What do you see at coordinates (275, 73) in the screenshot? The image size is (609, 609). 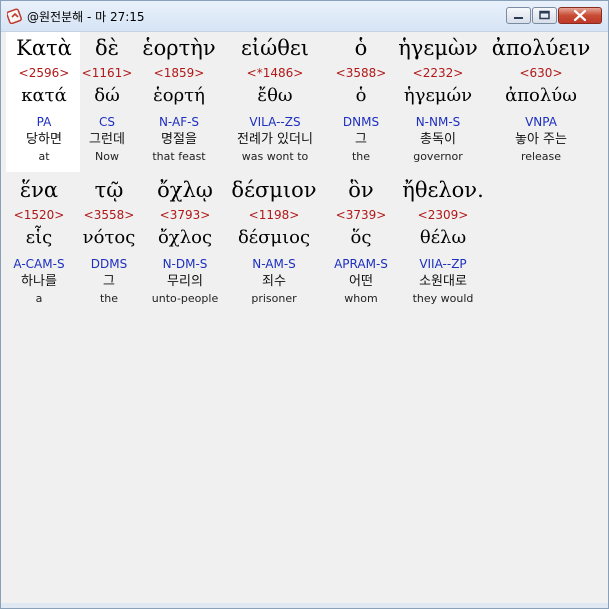 I see `strong-number: <*1486>` at bounding box center [275, 73].